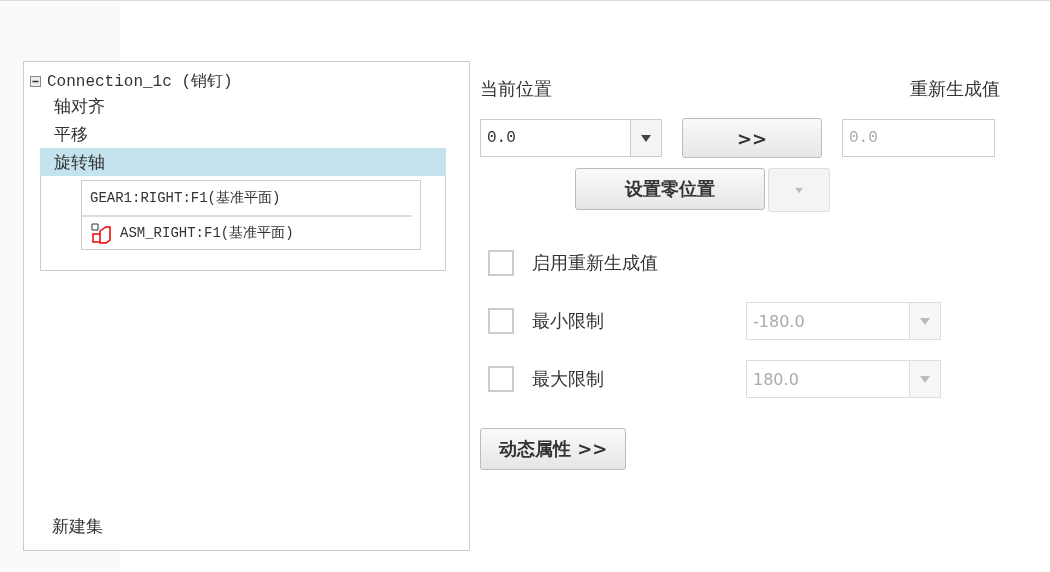 The height and width of the screenshot is (572, 1050). What do you see at coordinates (140, 81) in the screenshot?
I see `tree-item: Connection_1c (销钉)` at bounding box center [140, 81].